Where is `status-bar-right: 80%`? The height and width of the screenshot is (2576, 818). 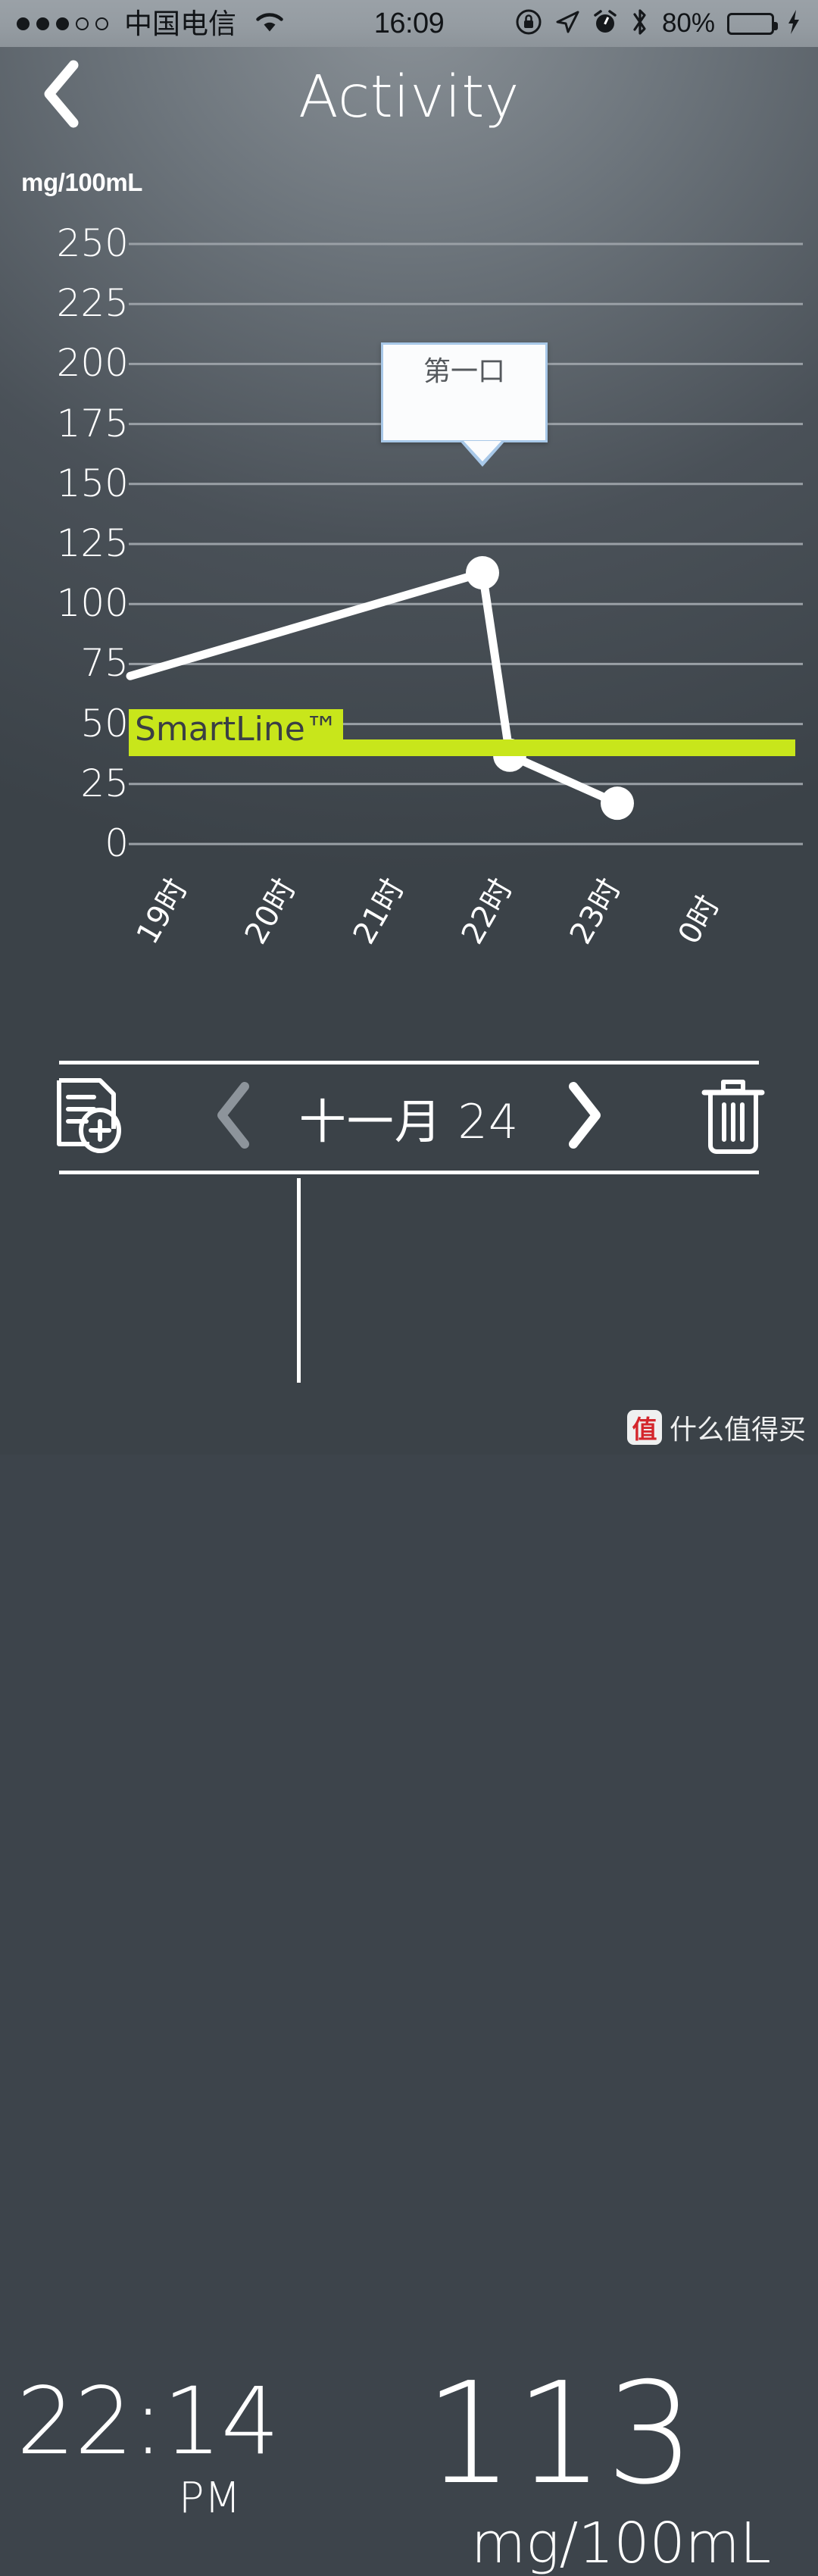
status-bar-right: 80% is located at coordinates (658, 24).